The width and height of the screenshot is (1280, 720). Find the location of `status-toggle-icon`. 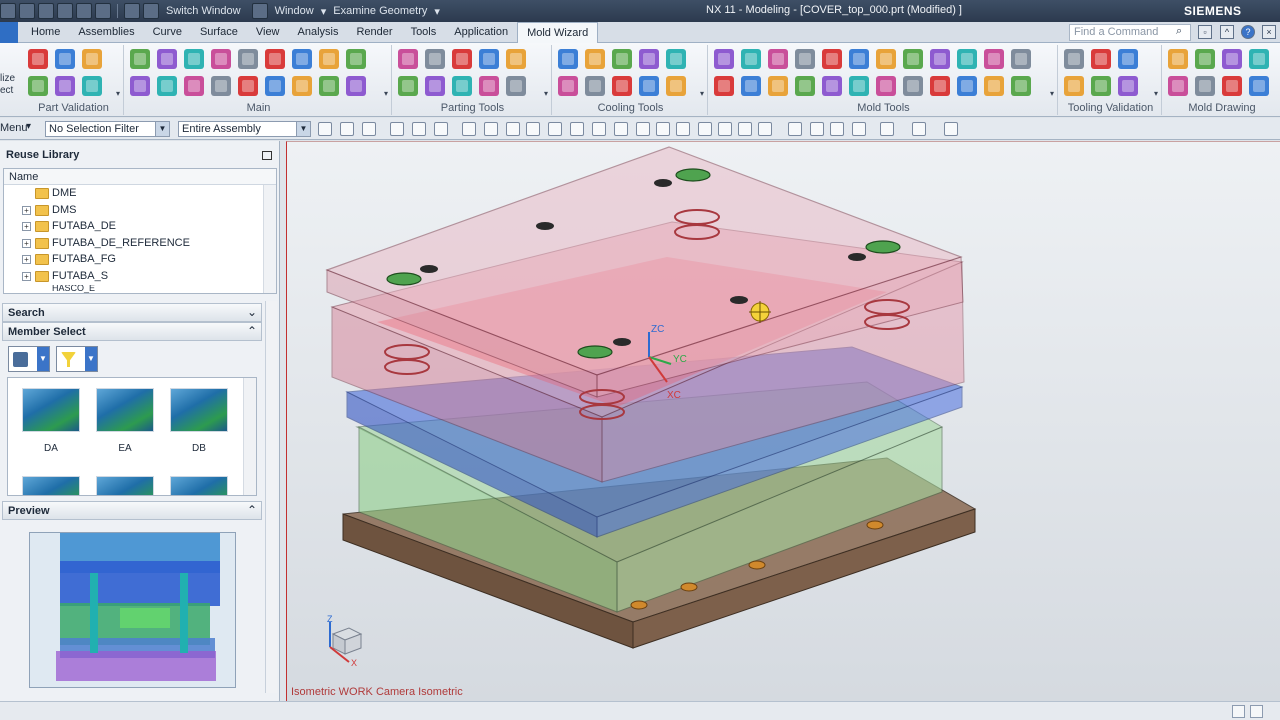

status-toggle-icon is located at coordinates (1256, 711).